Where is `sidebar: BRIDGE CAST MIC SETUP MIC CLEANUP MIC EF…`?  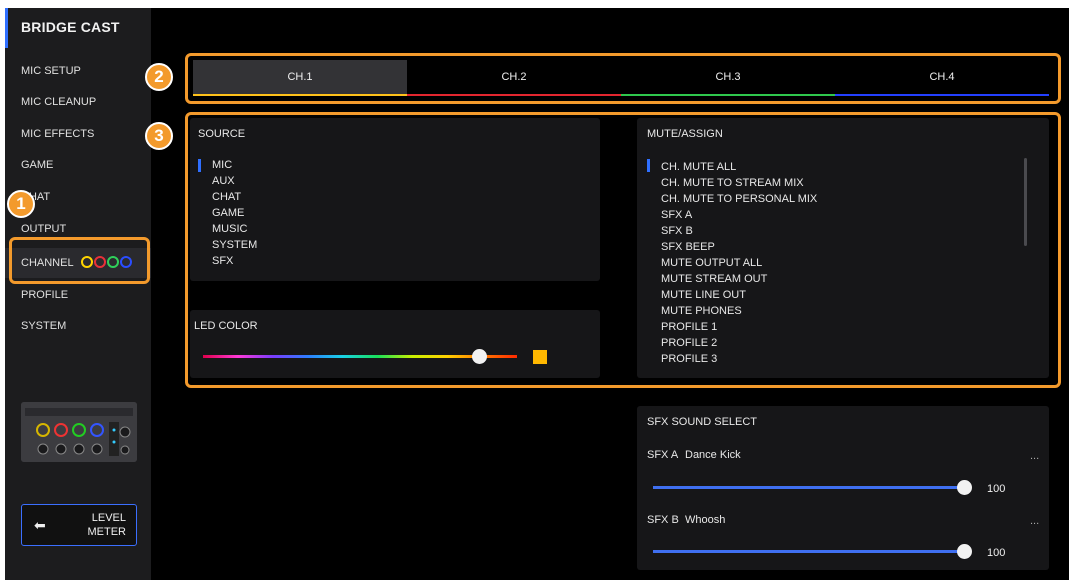
sidebar: BRIDGE CAST MIC SETUP MIC CLEANUP MIC EF… is located at coordinates (78, 294).